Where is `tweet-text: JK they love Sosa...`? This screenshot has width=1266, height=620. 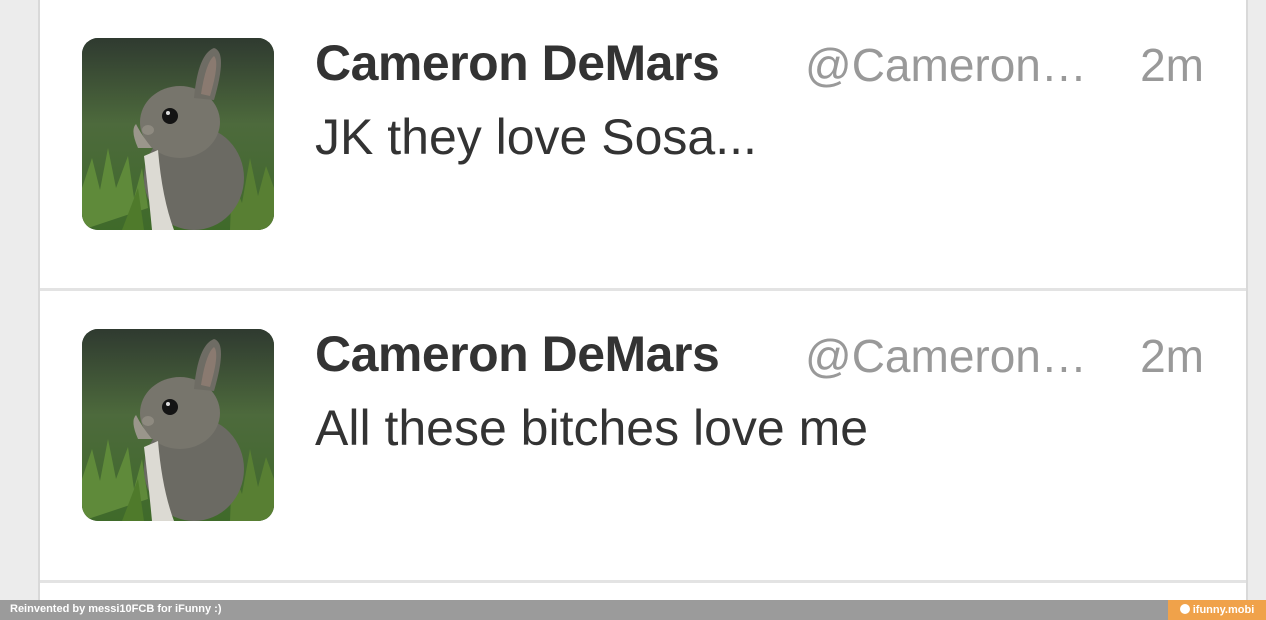
tweet-text: JK they love Sosa... is located at coordinates (536, 137).